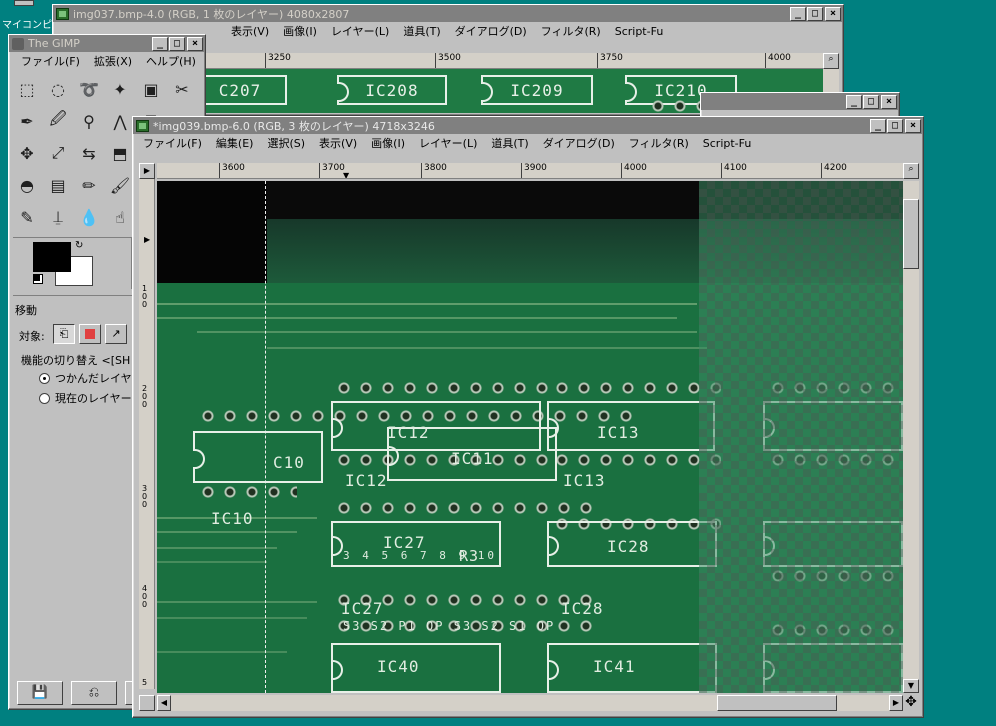 The width and height of the screenshot is (996, 726). What do you see at coordinates (147, 703) in the screenshot?
I see `quick-mask-toggle` at bounding box center [147, 703].